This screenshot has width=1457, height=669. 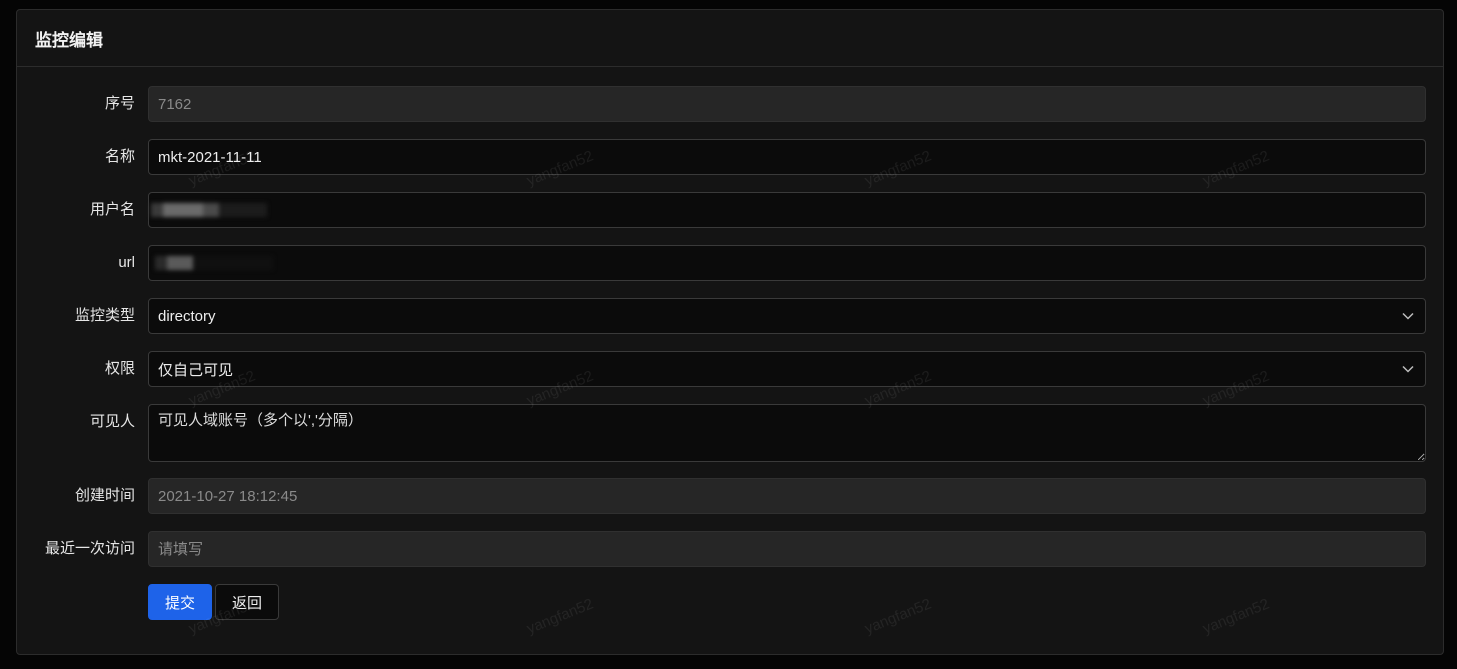 I want to click on id-label: 序号, so click(x=119, y=103).